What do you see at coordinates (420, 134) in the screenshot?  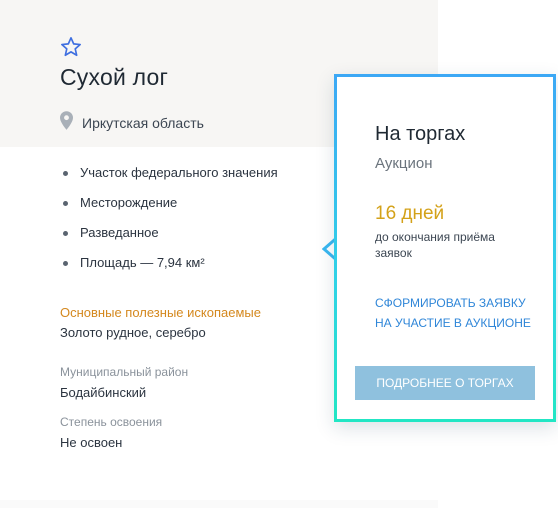 I see `popup-title: На торгах` at bounding box center [420, 134].